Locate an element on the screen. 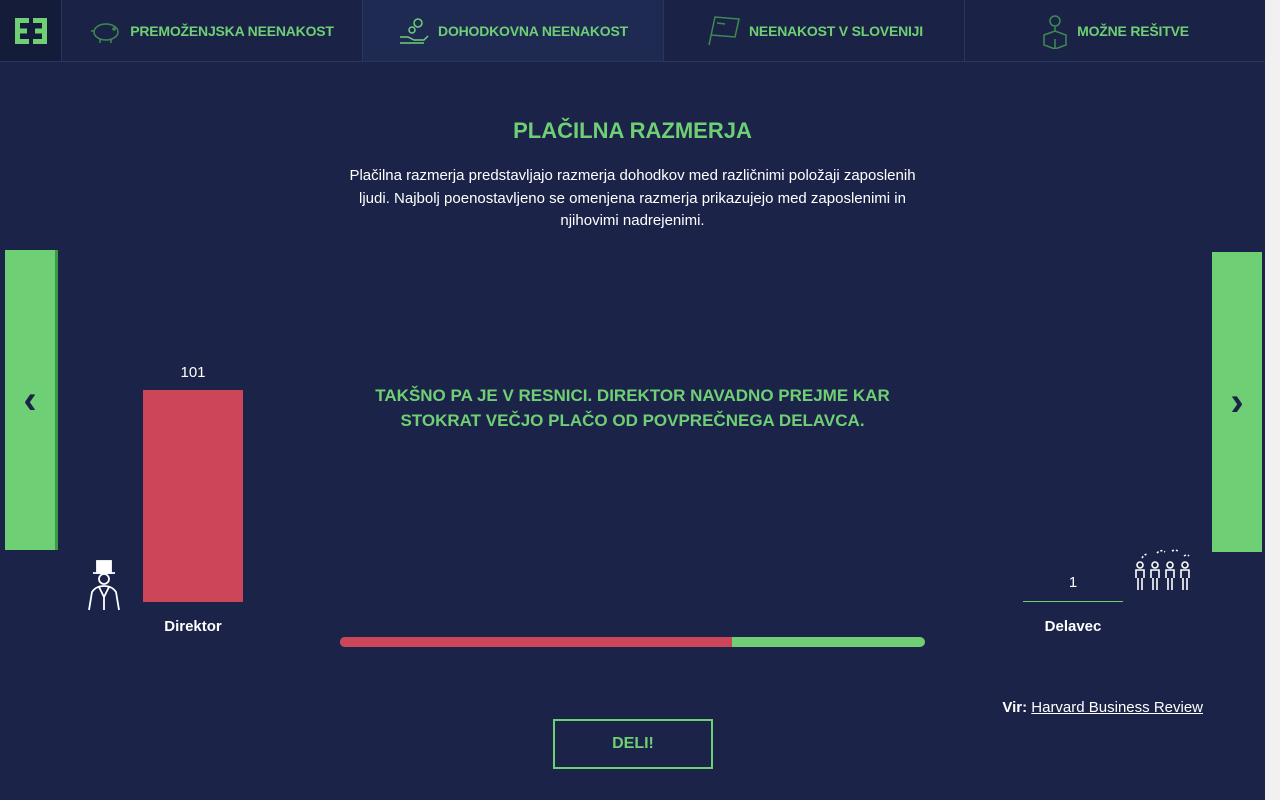  previous-slide-button: ‹ is located at coordinates (30, 400).